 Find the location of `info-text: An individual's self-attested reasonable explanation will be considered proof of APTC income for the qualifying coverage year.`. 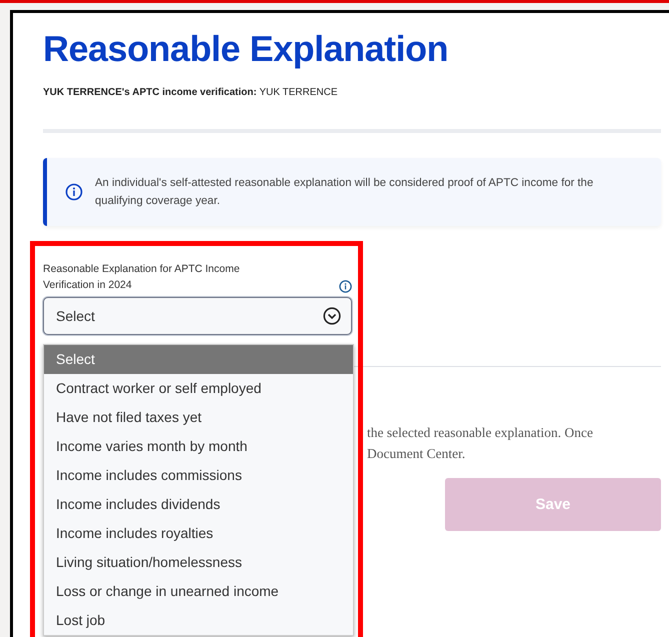

info-text: An individual's self-attested reasonable explanation will be considered proof of APTC income for the qualifying coverage year. is located at coordinates (344, 192).